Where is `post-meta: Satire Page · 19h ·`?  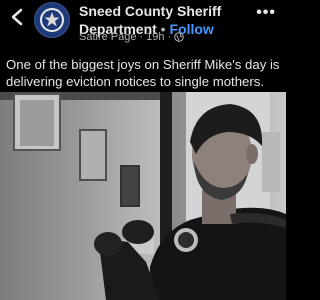
post-meta: Satire Page · 19h · is located at coordinates (131, 37).